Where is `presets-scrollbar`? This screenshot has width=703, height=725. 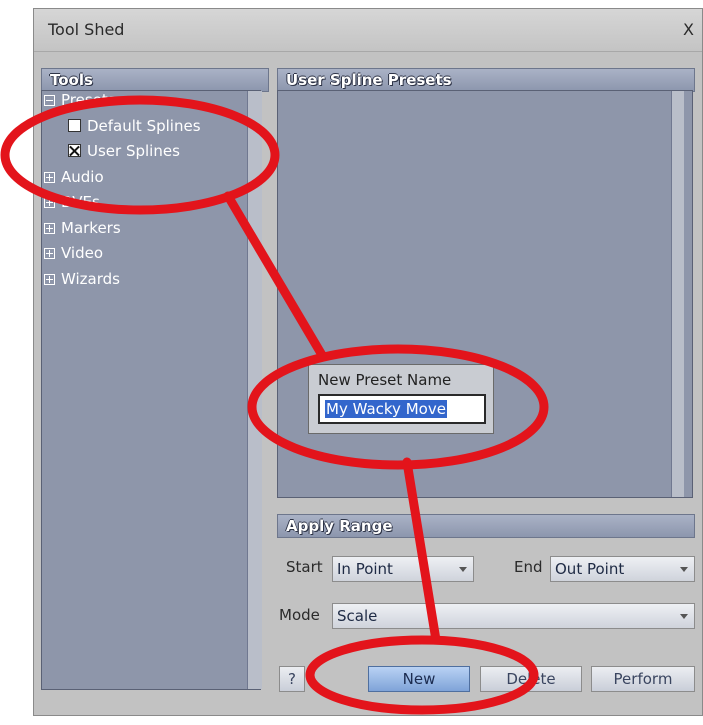
presets-scrollbar is located at coordinates (677, 294).